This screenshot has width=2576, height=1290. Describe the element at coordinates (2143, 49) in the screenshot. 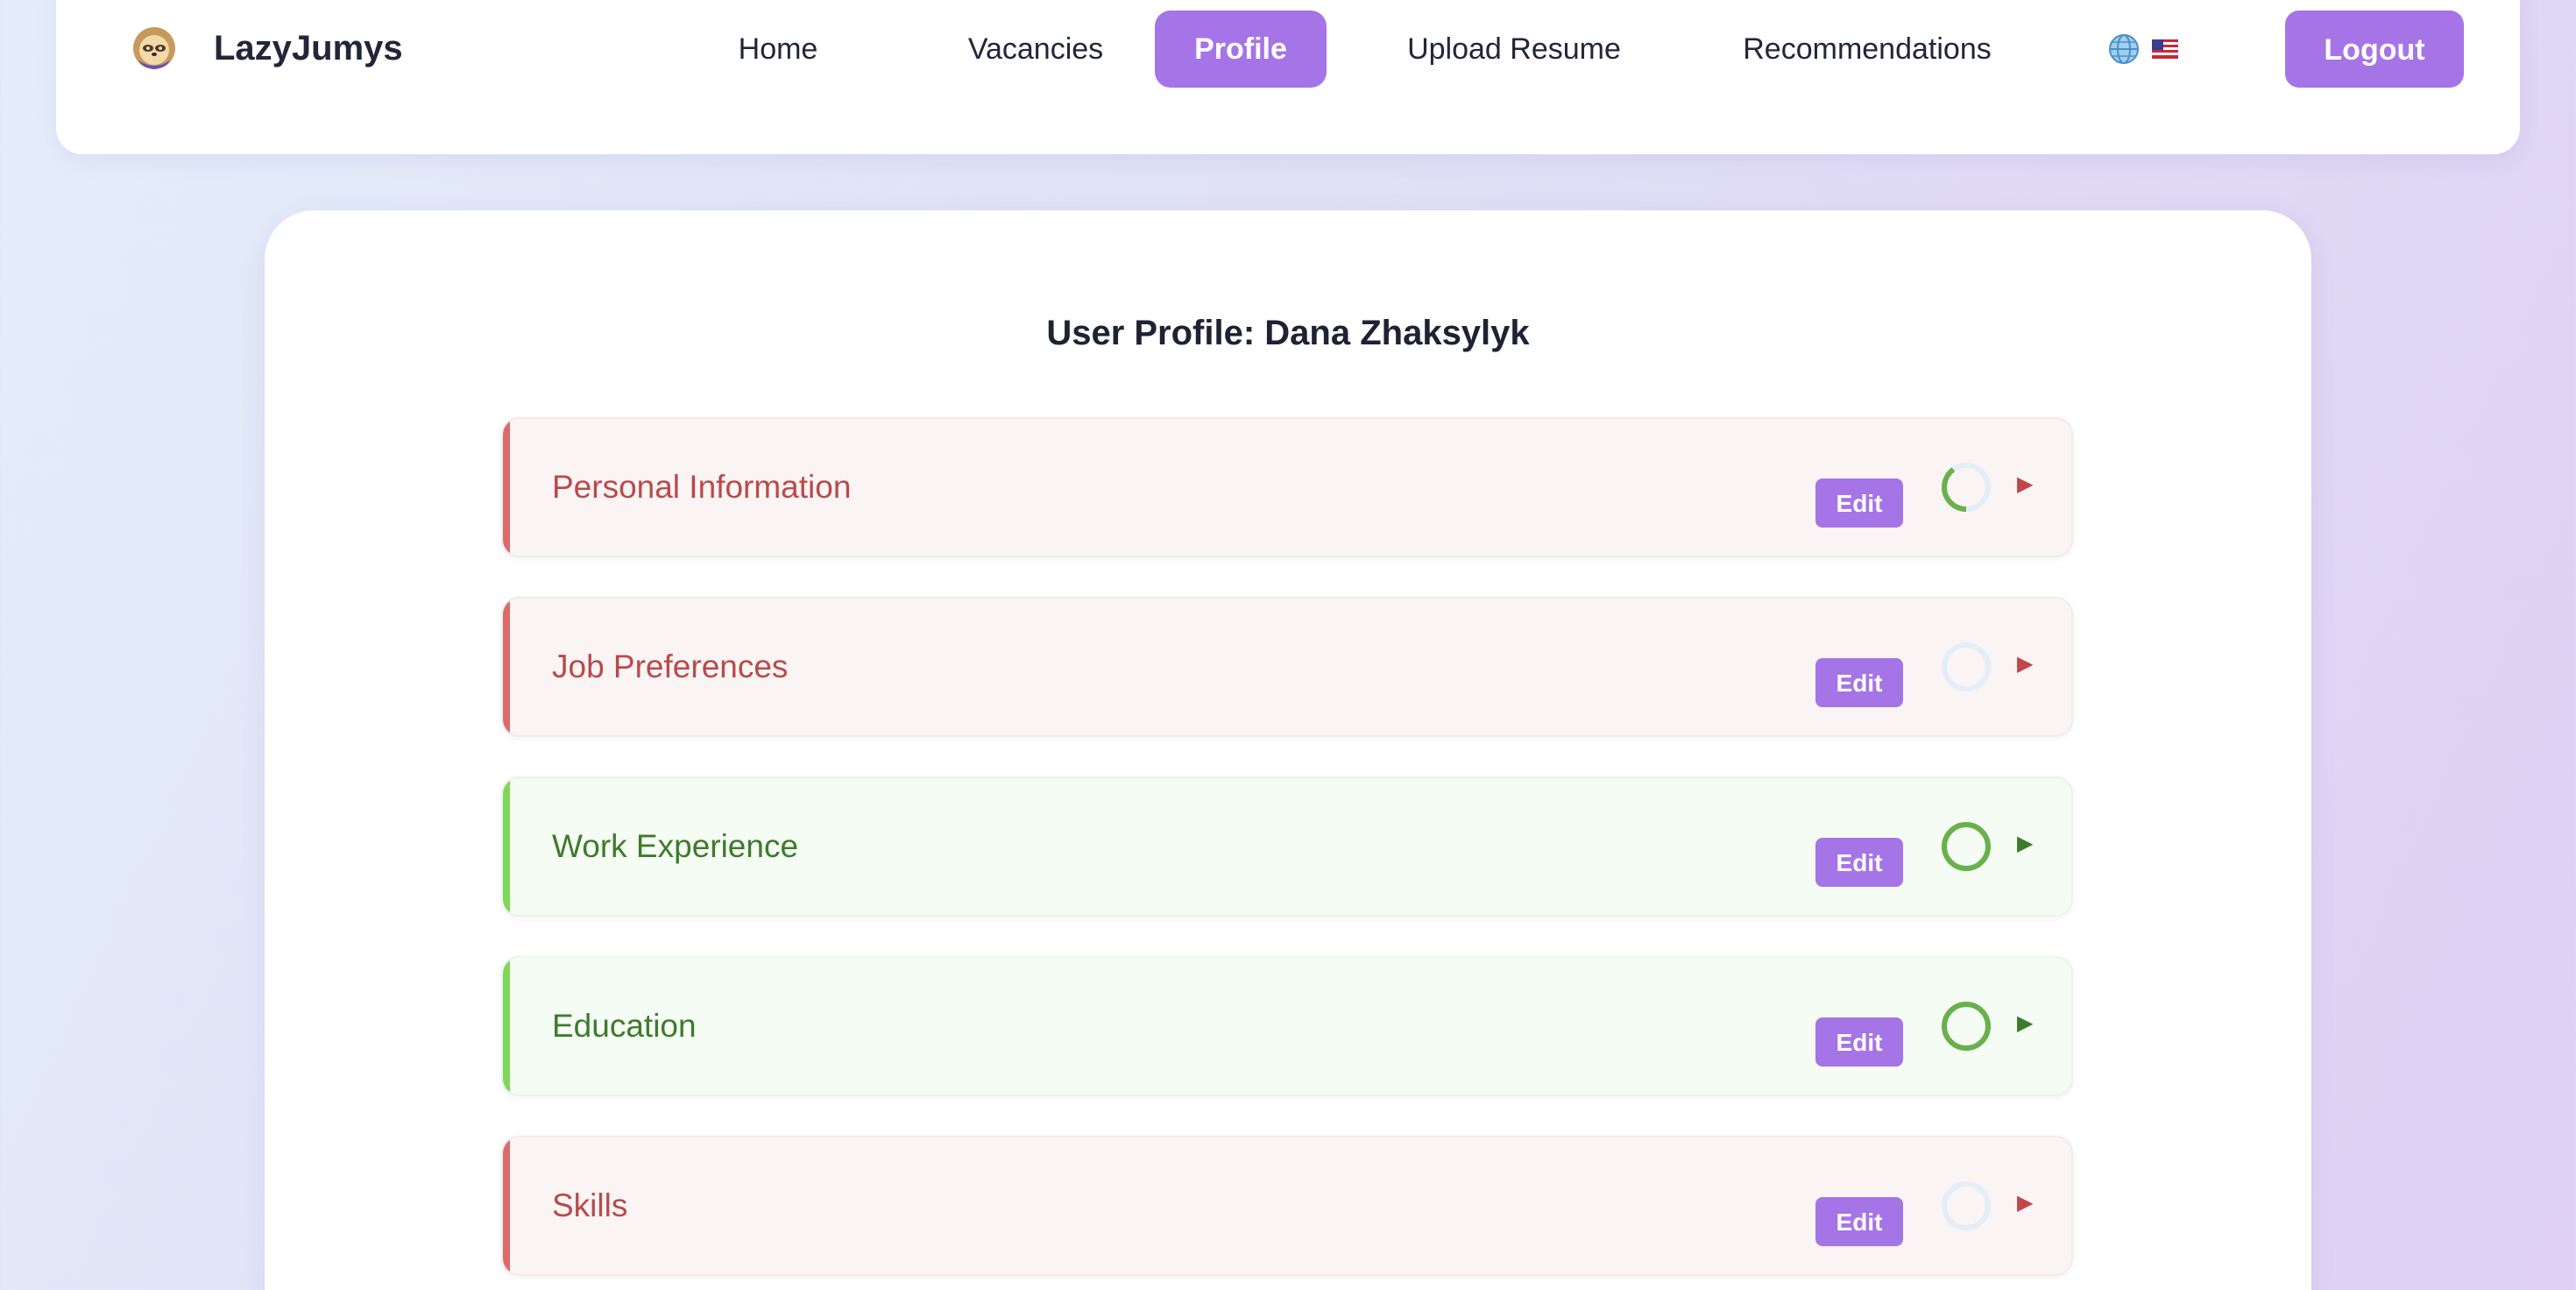

I see `language-switcher` at that location.